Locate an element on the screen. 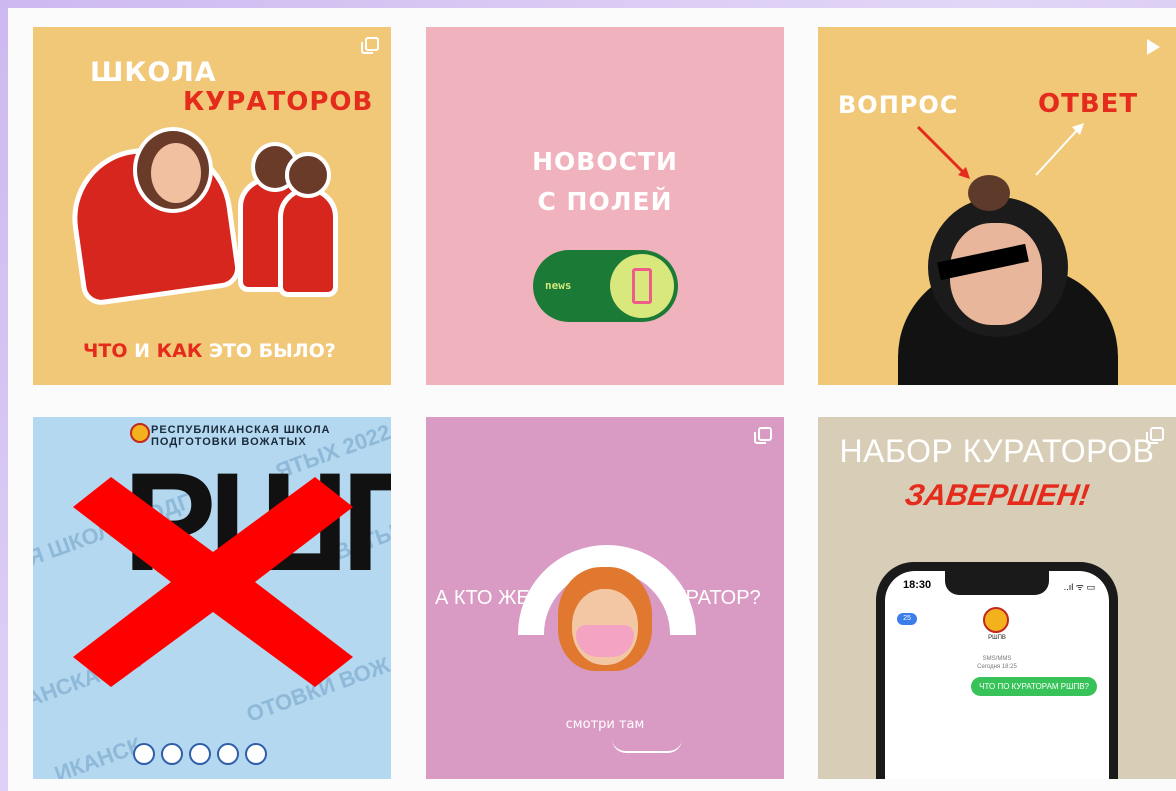 Image resolution: width=1176 pixels, height=791 pixels. news-toggle: news is located at coordinates (605, 286).